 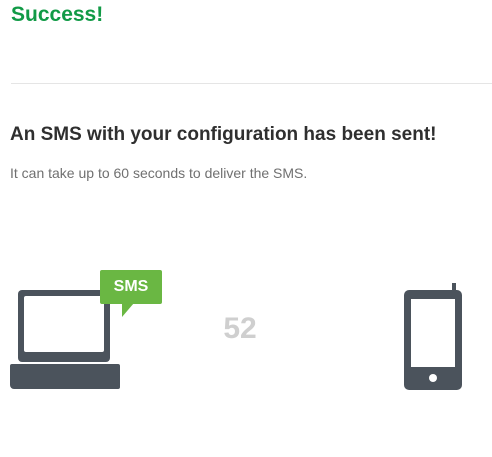 What do you see at coordinates (131, 286) in the screenshot?
I see `sms-bubble-label: SMS` at bounding box center [131, 286].